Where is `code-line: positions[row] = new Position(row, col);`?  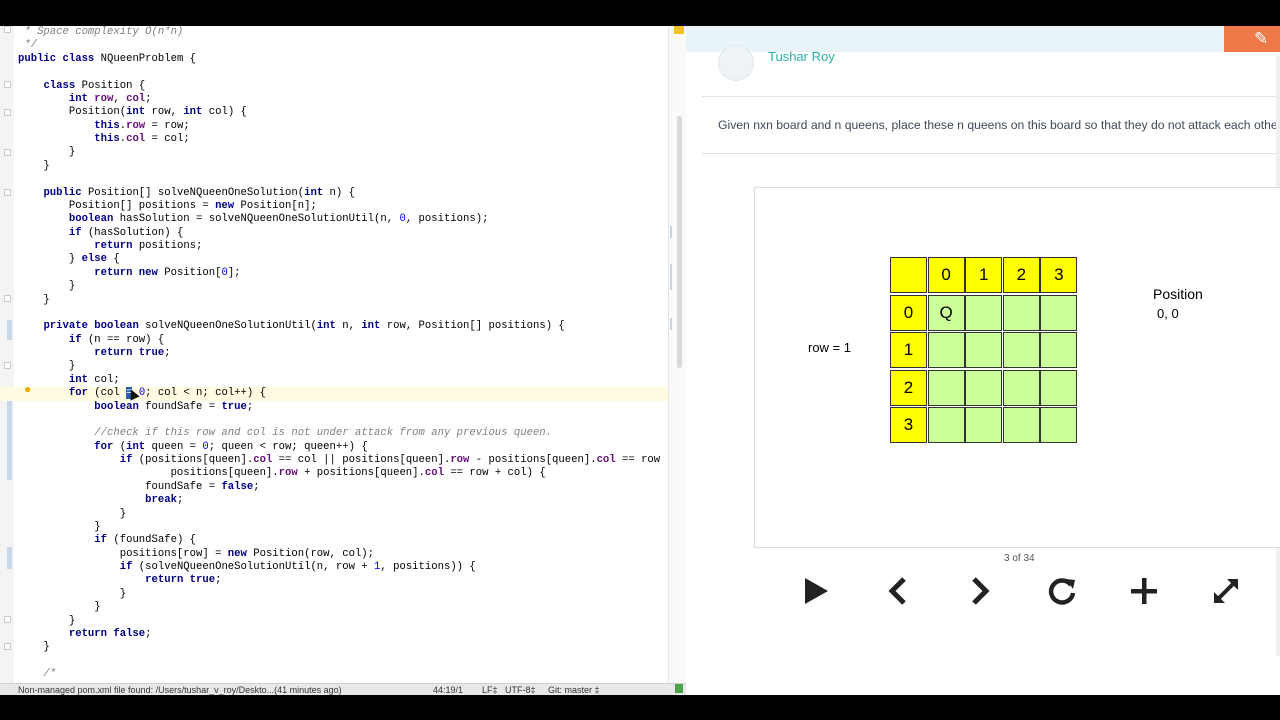
code-line: positions[row] = new Position(row, col); is located at coordinates (352, 554).